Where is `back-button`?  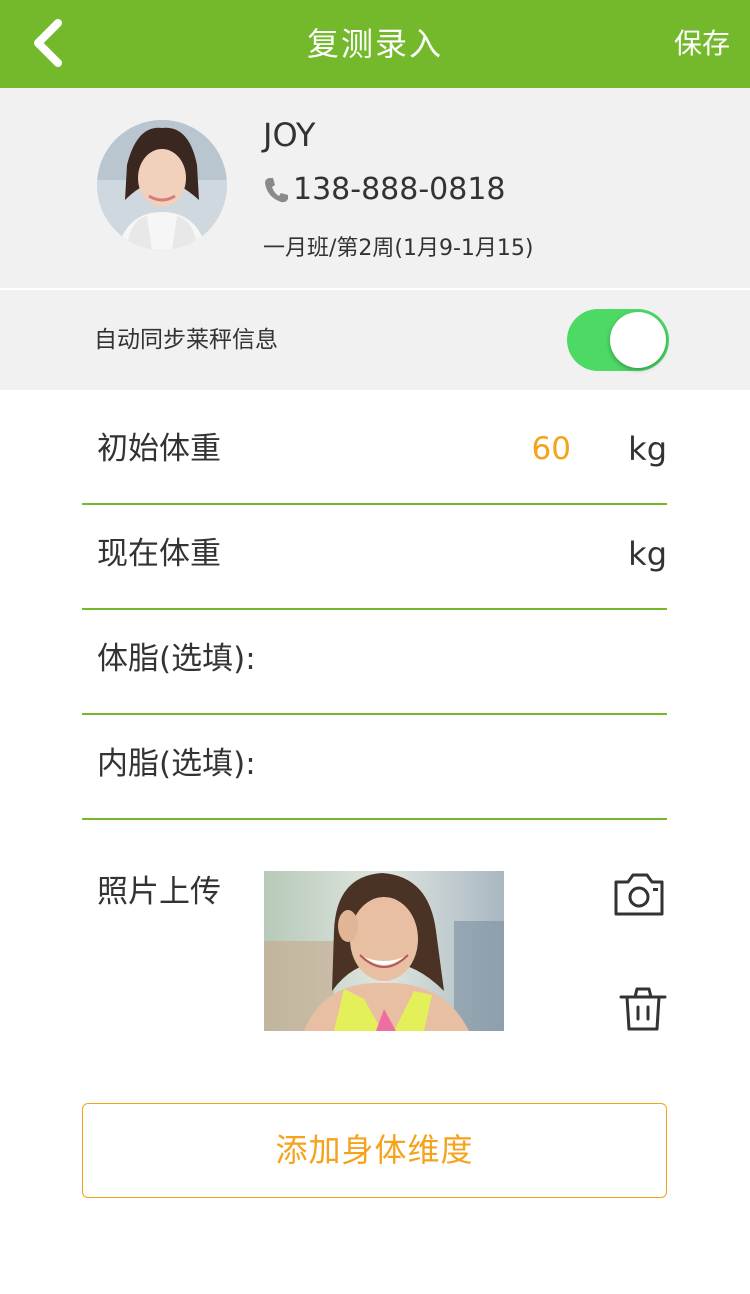
back-button is located at coordinates (53, 44).